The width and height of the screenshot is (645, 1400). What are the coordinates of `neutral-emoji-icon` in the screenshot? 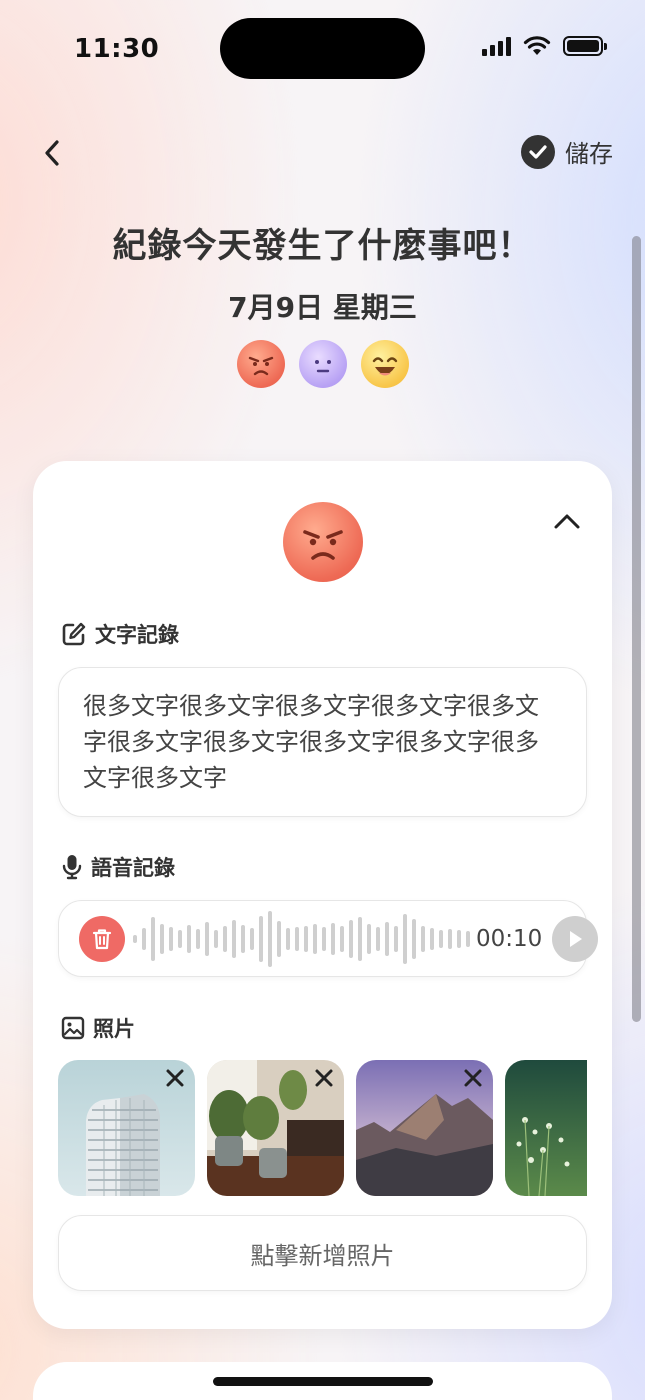 It's located at (322, 364).